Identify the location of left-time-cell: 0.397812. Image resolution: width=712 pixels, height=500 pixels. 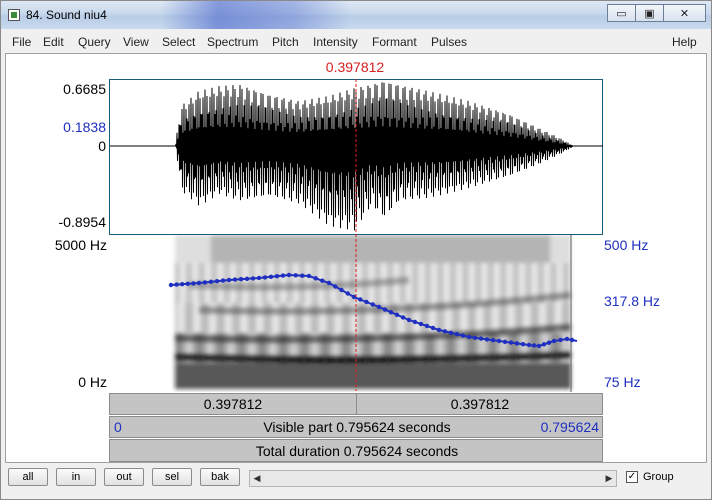
(233, 404).